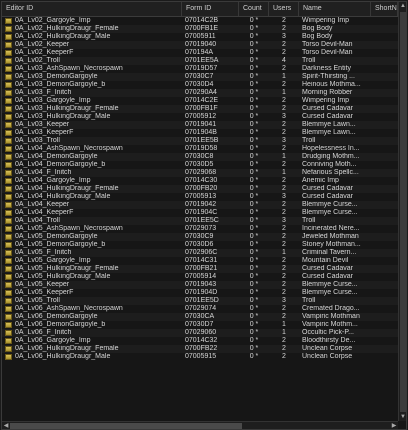  Describe the element at coordinates (44, 132) in the screenshot. I see `editor-id-text: 0A_Lv03_KeeperF` at that location.